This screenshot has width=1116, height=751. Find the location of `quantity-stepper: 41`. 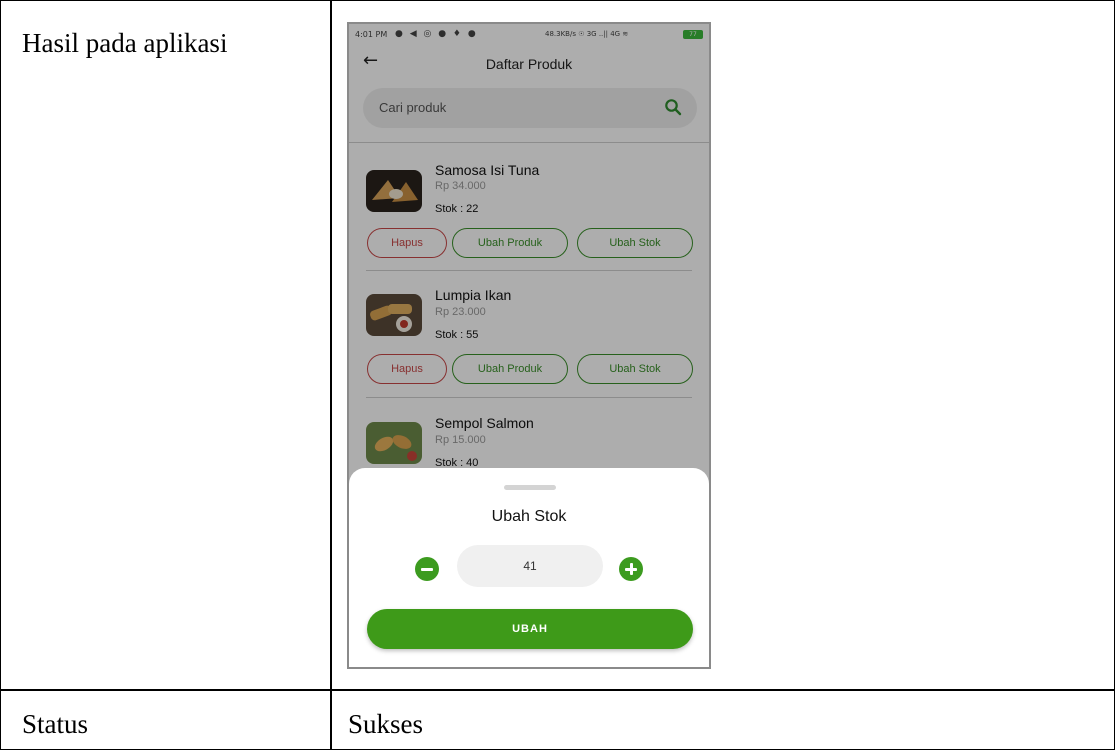

quantity-stepper: 41 is located at coordinates (530, 566).